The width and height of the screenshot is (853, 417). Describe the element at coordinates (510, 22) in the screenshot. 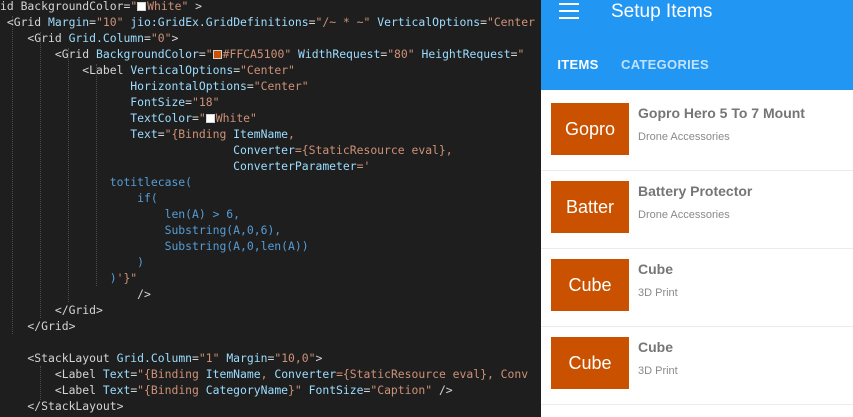

I see `code-token: "Center` at that location.